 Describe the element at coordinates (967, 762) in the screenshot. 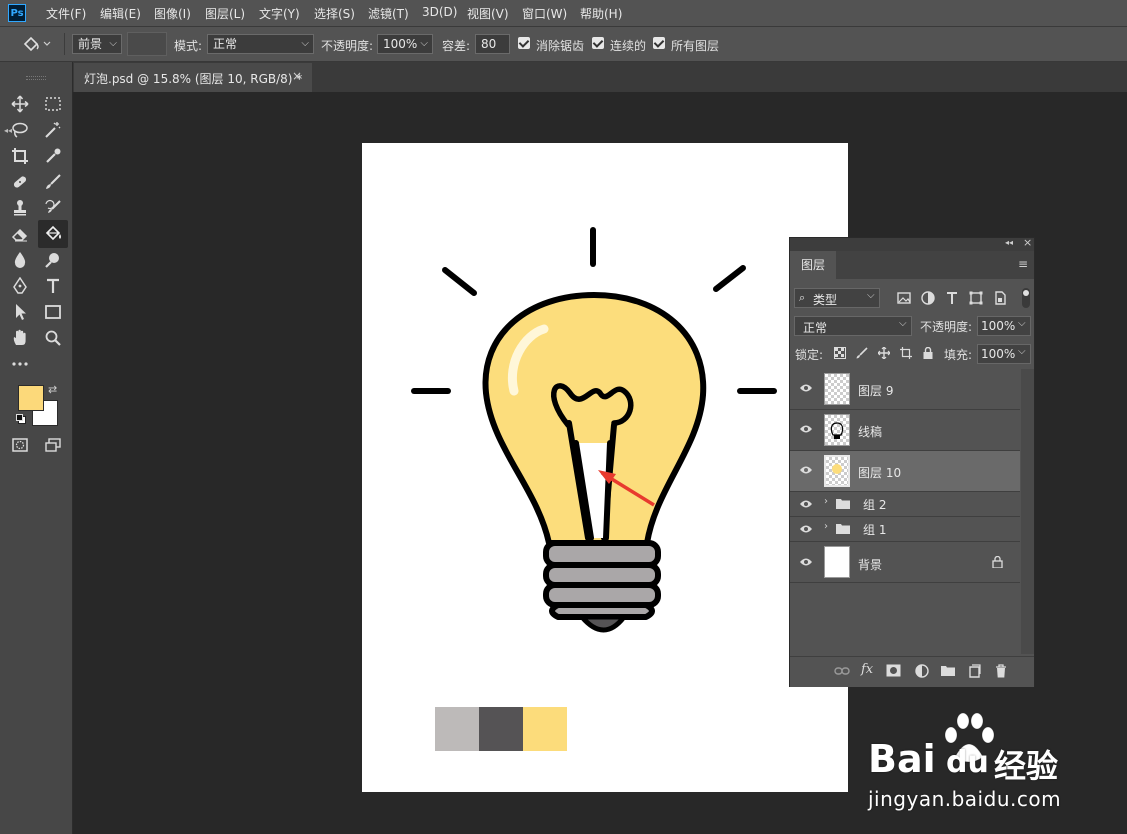

I see `watermark-brand-suffix: du` at that location.